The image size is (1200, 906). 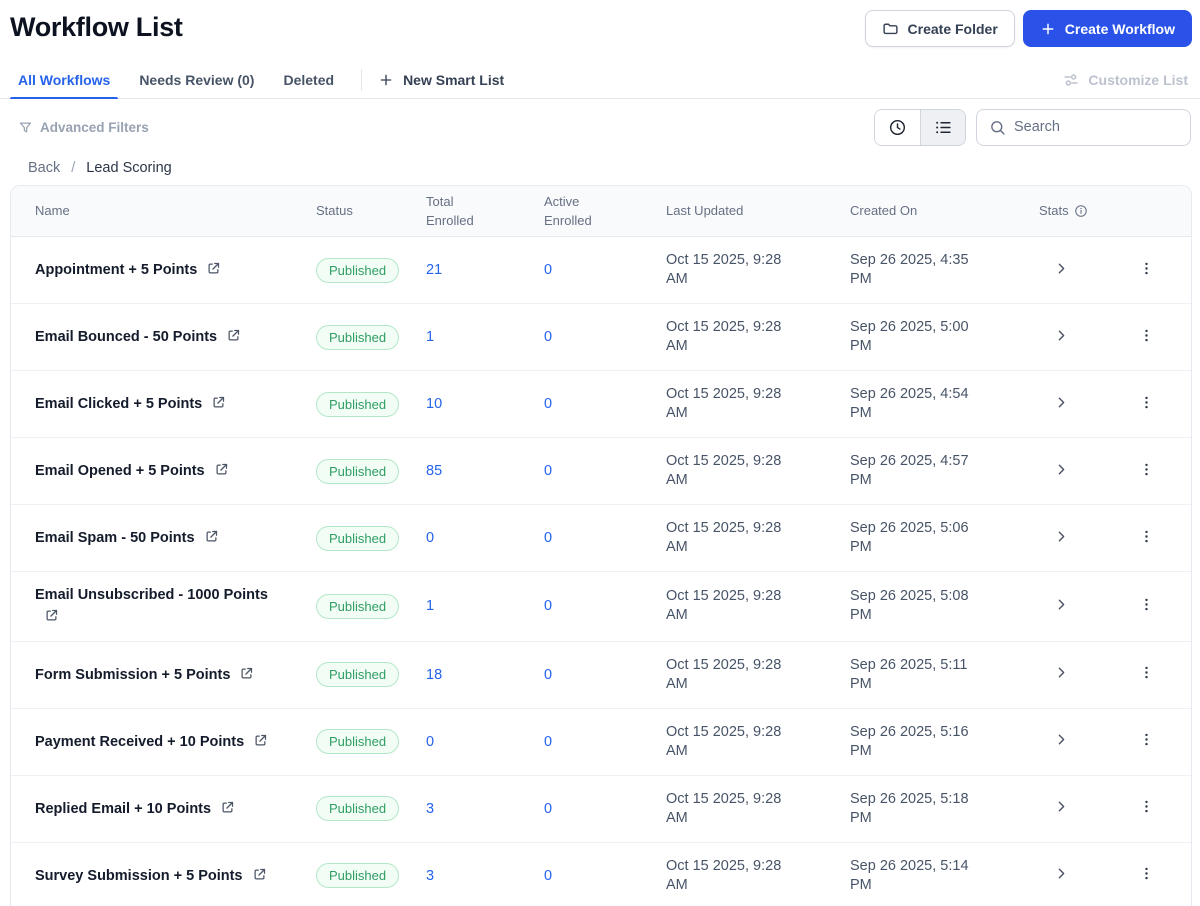 I want to click on tab-needs-review: Needs Review (0), so click(x=196, y=80).